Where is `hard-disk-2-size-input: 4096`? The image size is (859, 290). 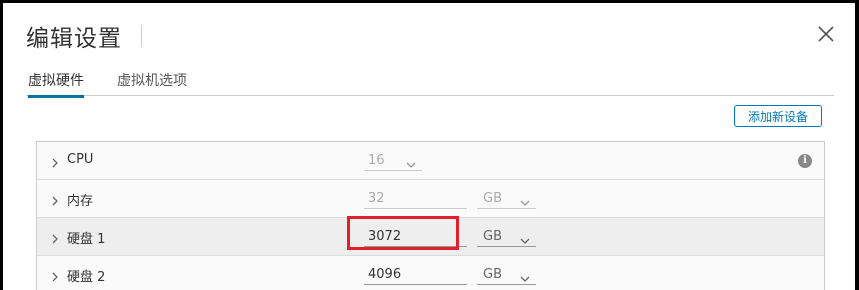 hard-disk-2-size-input: 4096 is located at coordinates (415, 274).